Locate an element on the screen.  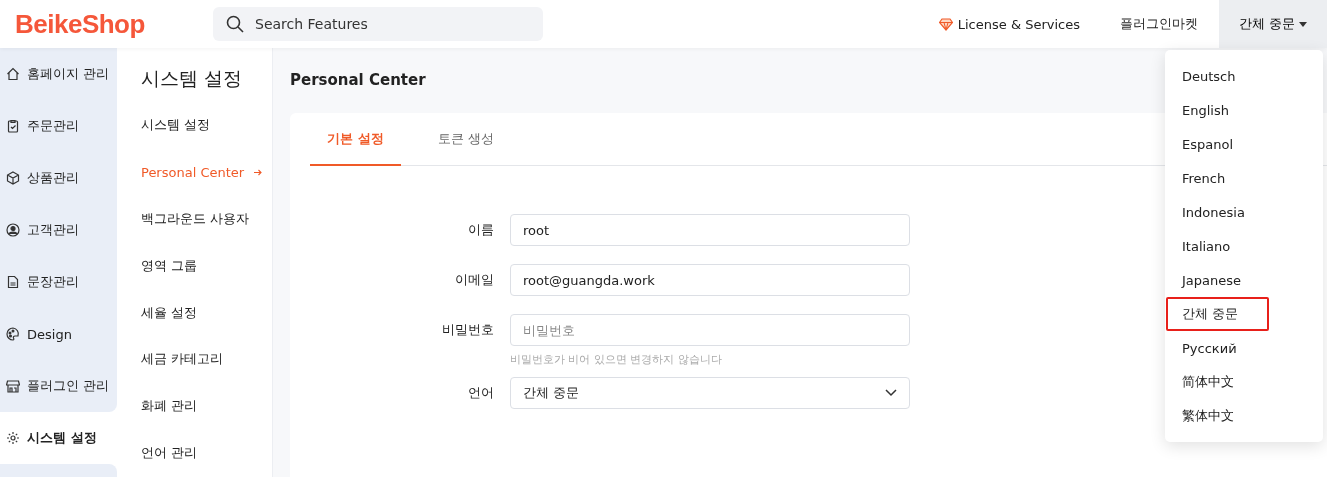
input-field: root is located at coordinates (710, 230).